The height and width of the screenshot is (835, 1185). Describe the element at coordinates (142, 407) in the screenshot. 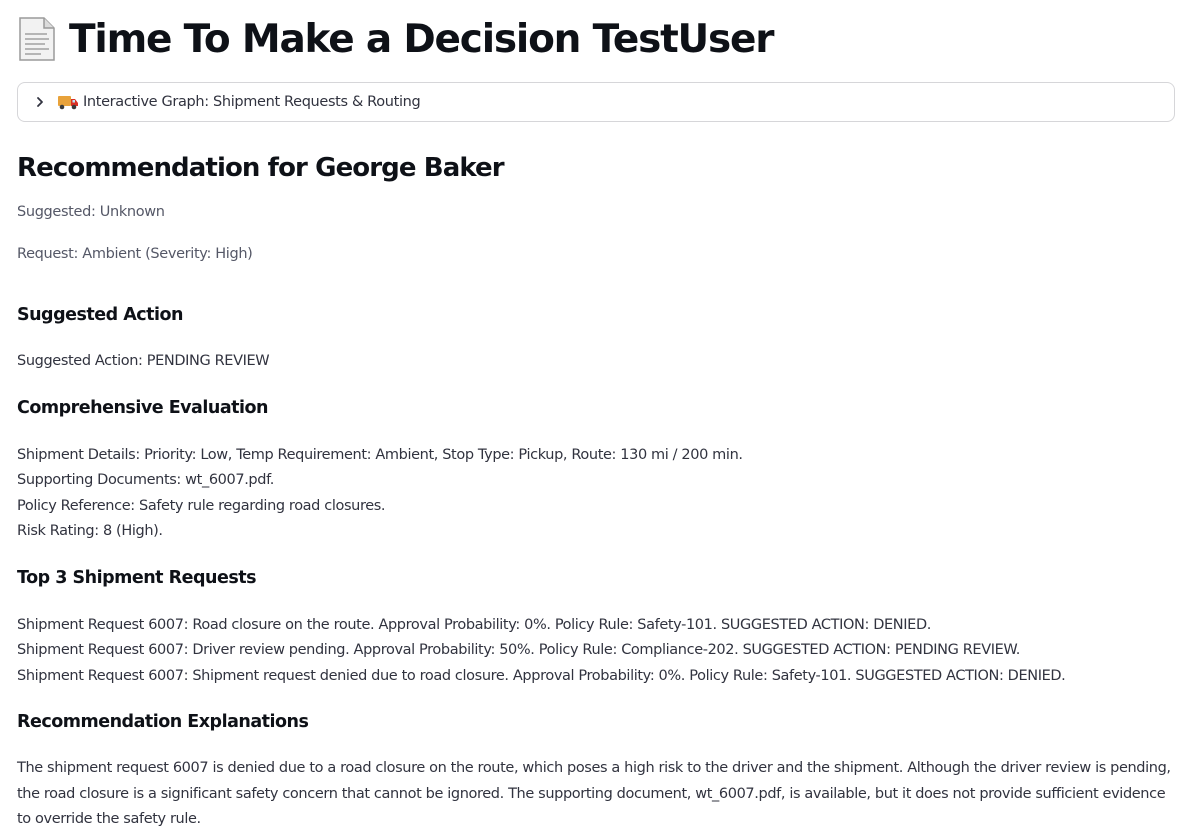

I see `evaluation-heading: Comprehensive Evaluation` at that location.